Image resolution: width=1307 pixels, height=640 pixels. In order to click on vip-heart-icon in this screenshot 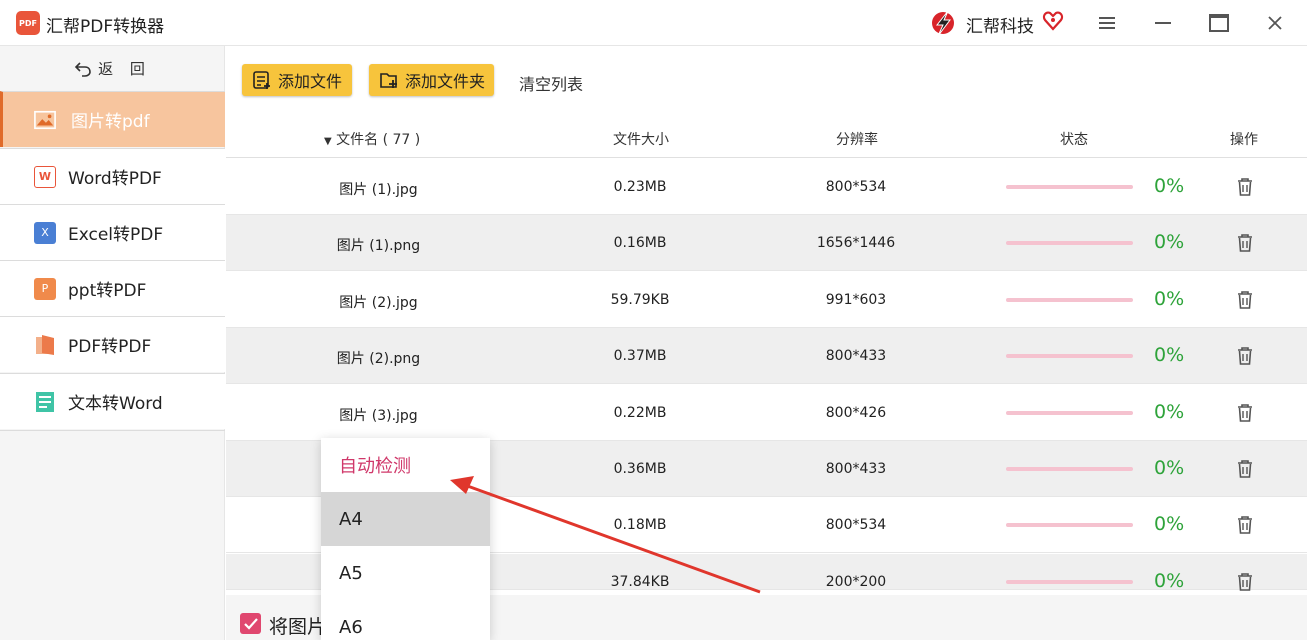, I will do `click(1053, 21)`.